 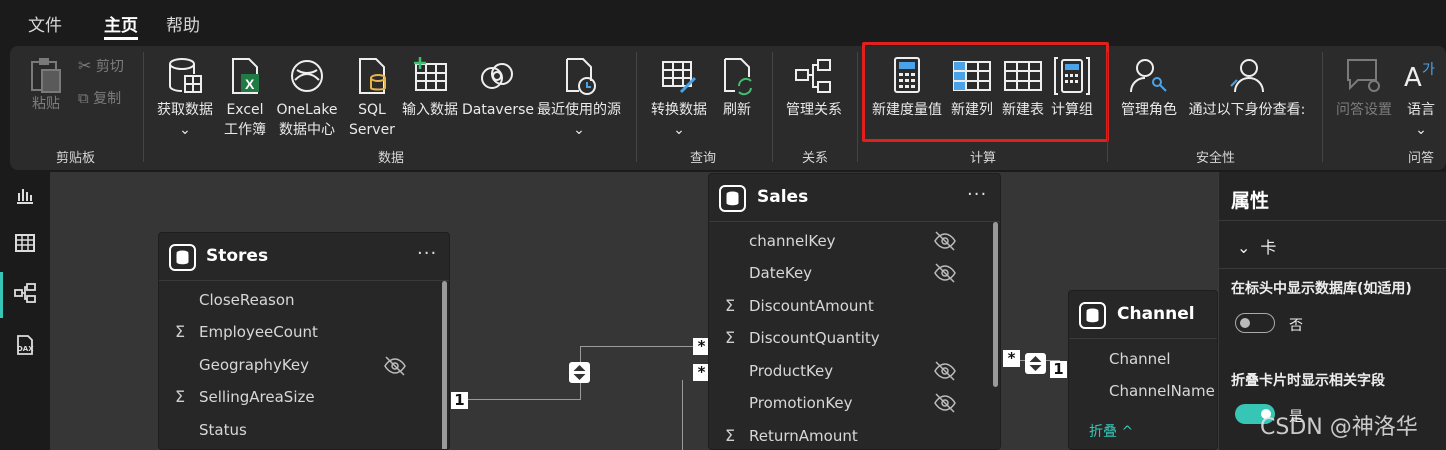 What do you see at coordinates (811, 306) in the screenshot?
I see `field-item: DiscountAmount` at bounding box center [811, 306].